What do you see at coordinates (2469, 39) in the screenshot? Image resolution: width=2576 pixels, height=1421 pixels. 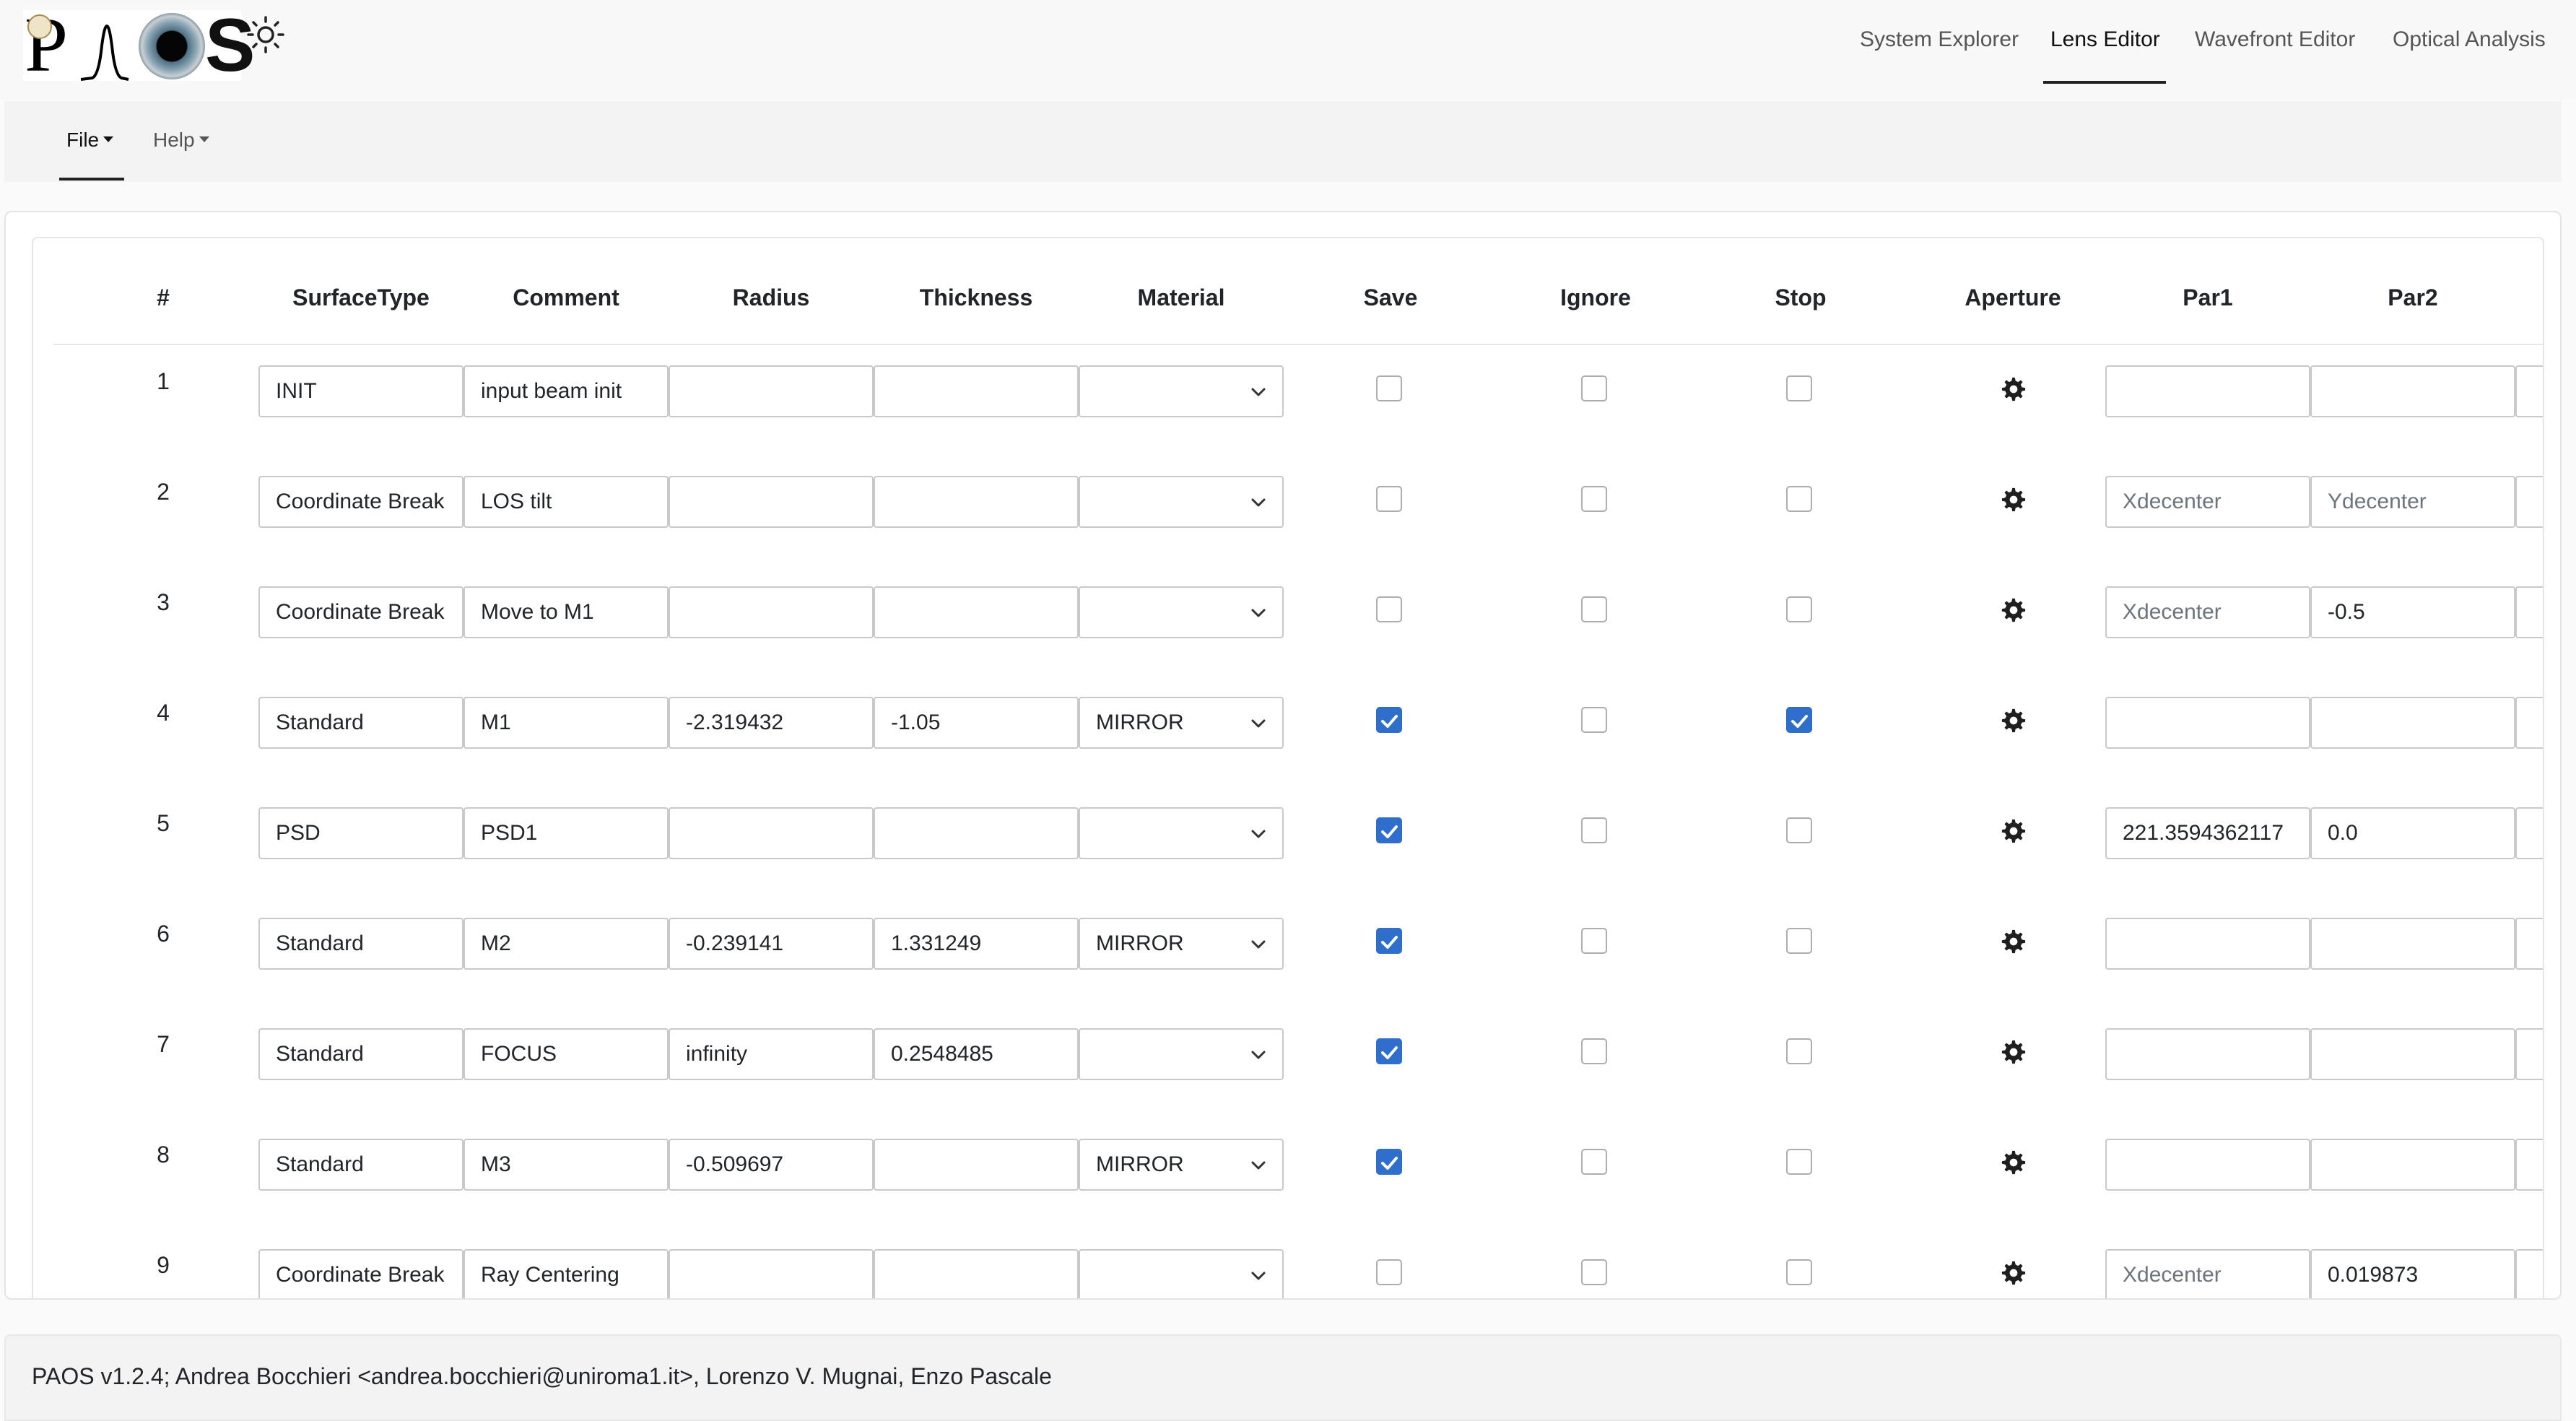 I see `nav-optical-analysis: Optical Analysis` at bounding box center [2469, 39].